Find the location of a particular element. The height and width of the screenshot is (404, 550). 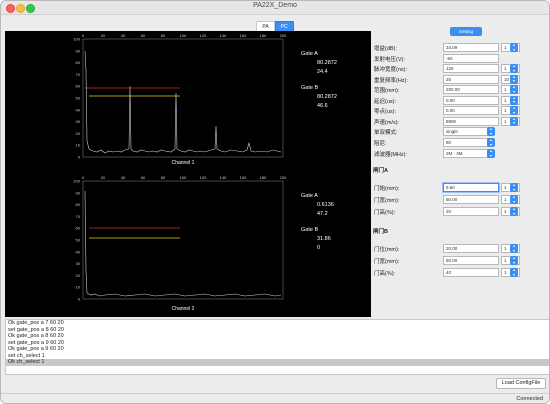

plot-1-frame is located at coordinates (183, 98).